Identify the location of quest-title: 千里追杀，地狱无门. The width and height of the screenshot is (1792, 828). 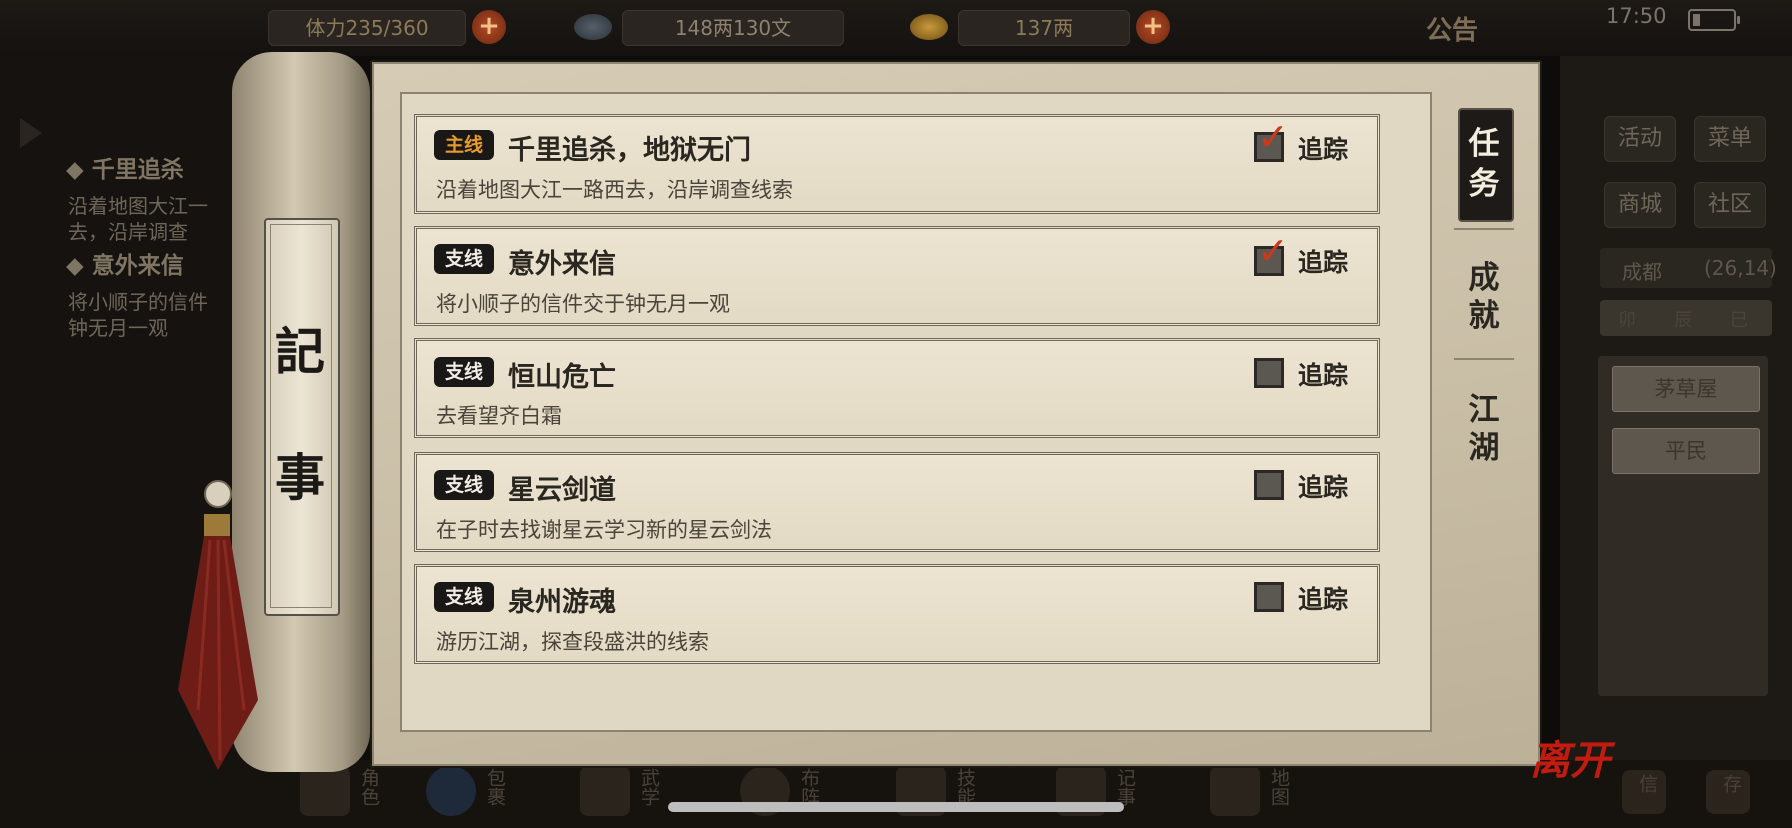
(629, 150).